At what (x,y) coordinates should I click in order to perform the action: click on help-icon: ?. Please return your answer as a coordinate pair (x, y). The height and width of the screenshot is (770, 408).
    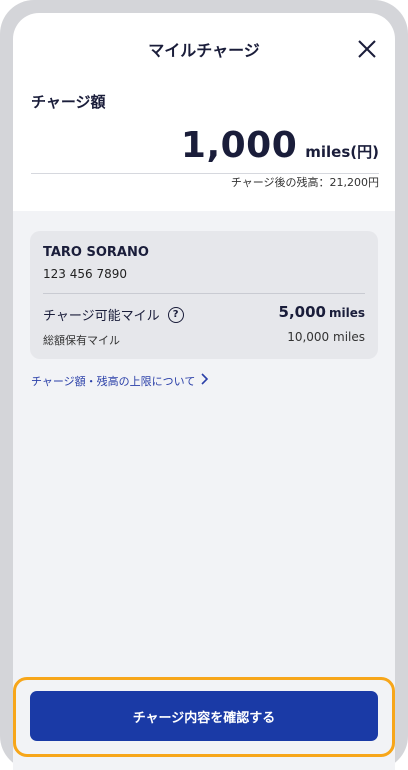
    Looking at the image, I should click on (175, 314).